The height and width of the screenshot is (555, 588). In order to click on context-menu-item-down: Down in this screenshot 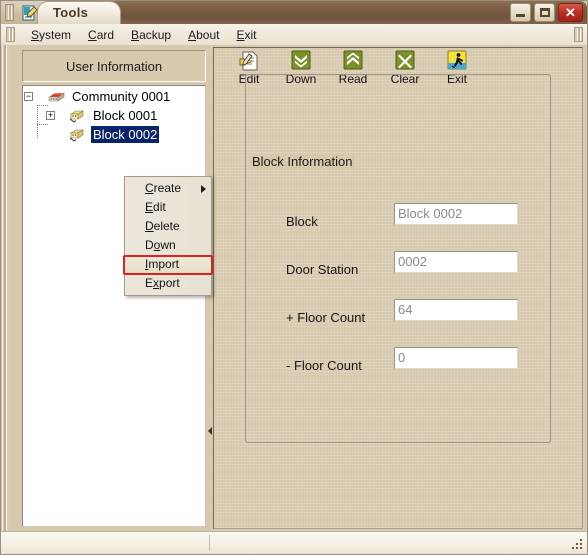, I will do `click(168, 245)`.